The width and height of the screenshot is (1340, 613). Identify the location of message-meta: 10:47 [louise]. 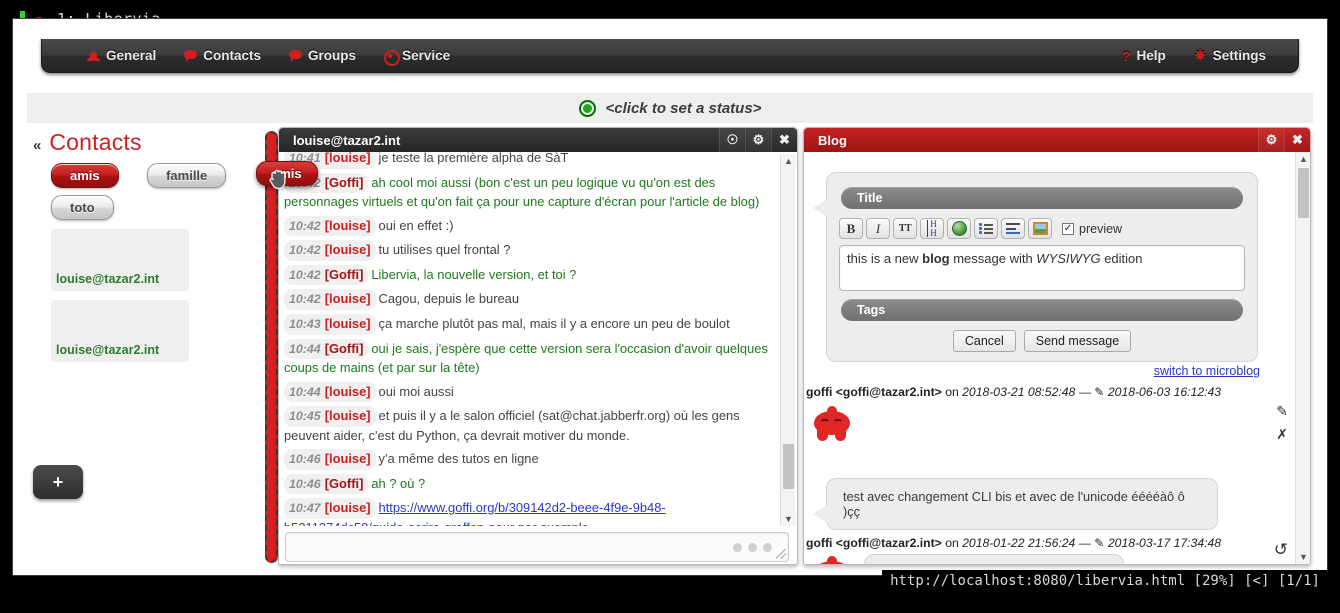
(330, 508).